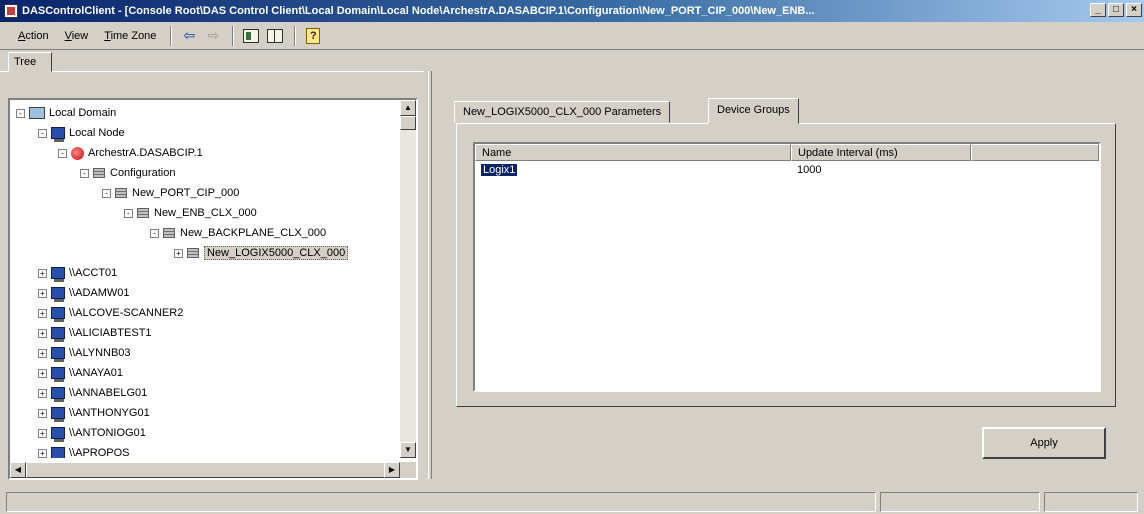  I want to click on list-item: Logix1 1000, so click(648, 170).